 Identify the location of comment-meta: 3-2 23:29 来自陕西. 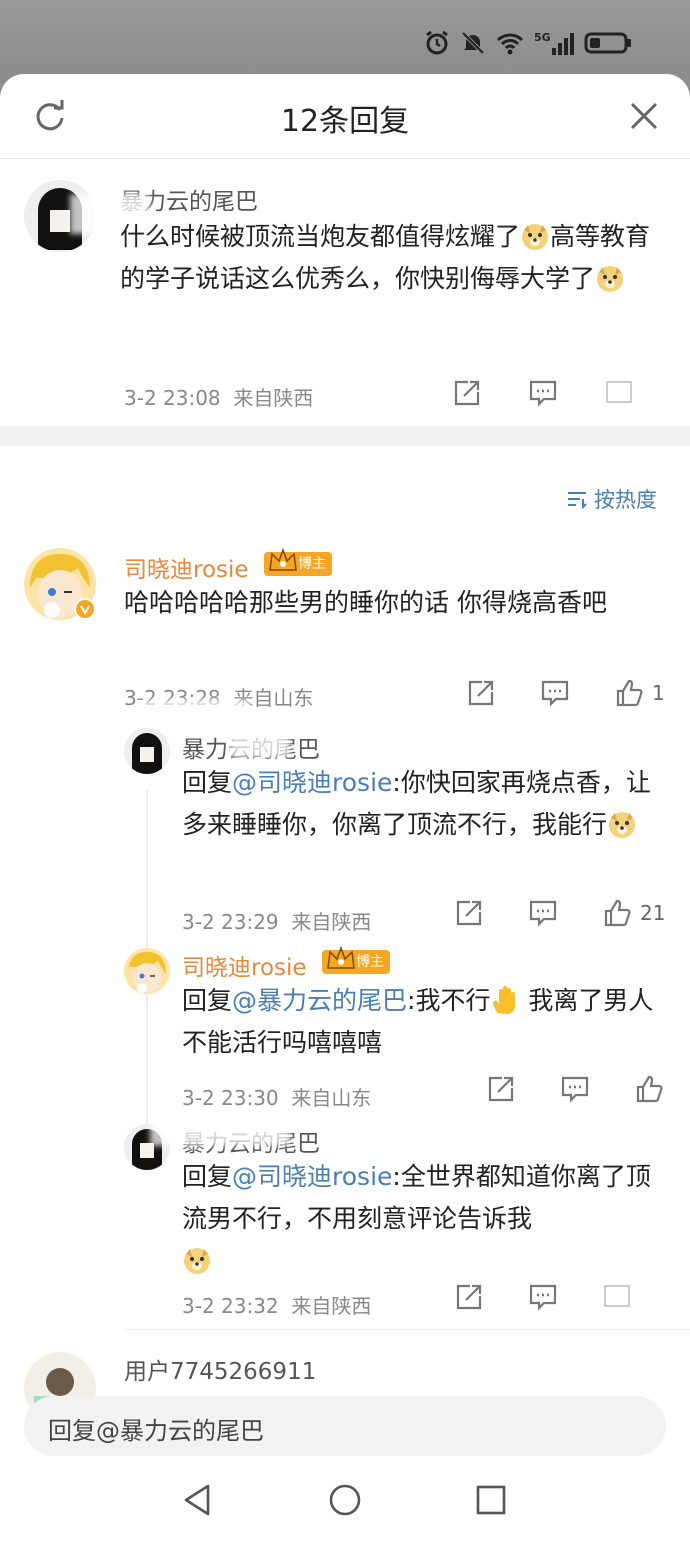
(276, 920).